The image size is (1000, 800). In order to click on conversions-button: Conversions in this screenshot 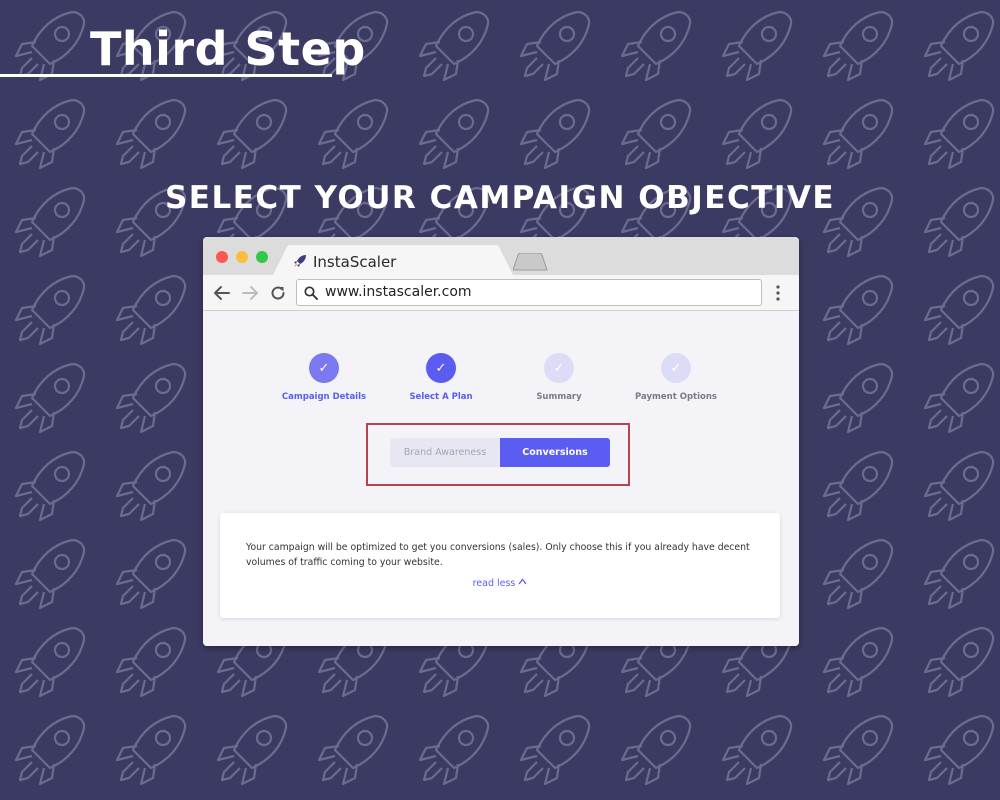, I will do `click(555, 452)`.